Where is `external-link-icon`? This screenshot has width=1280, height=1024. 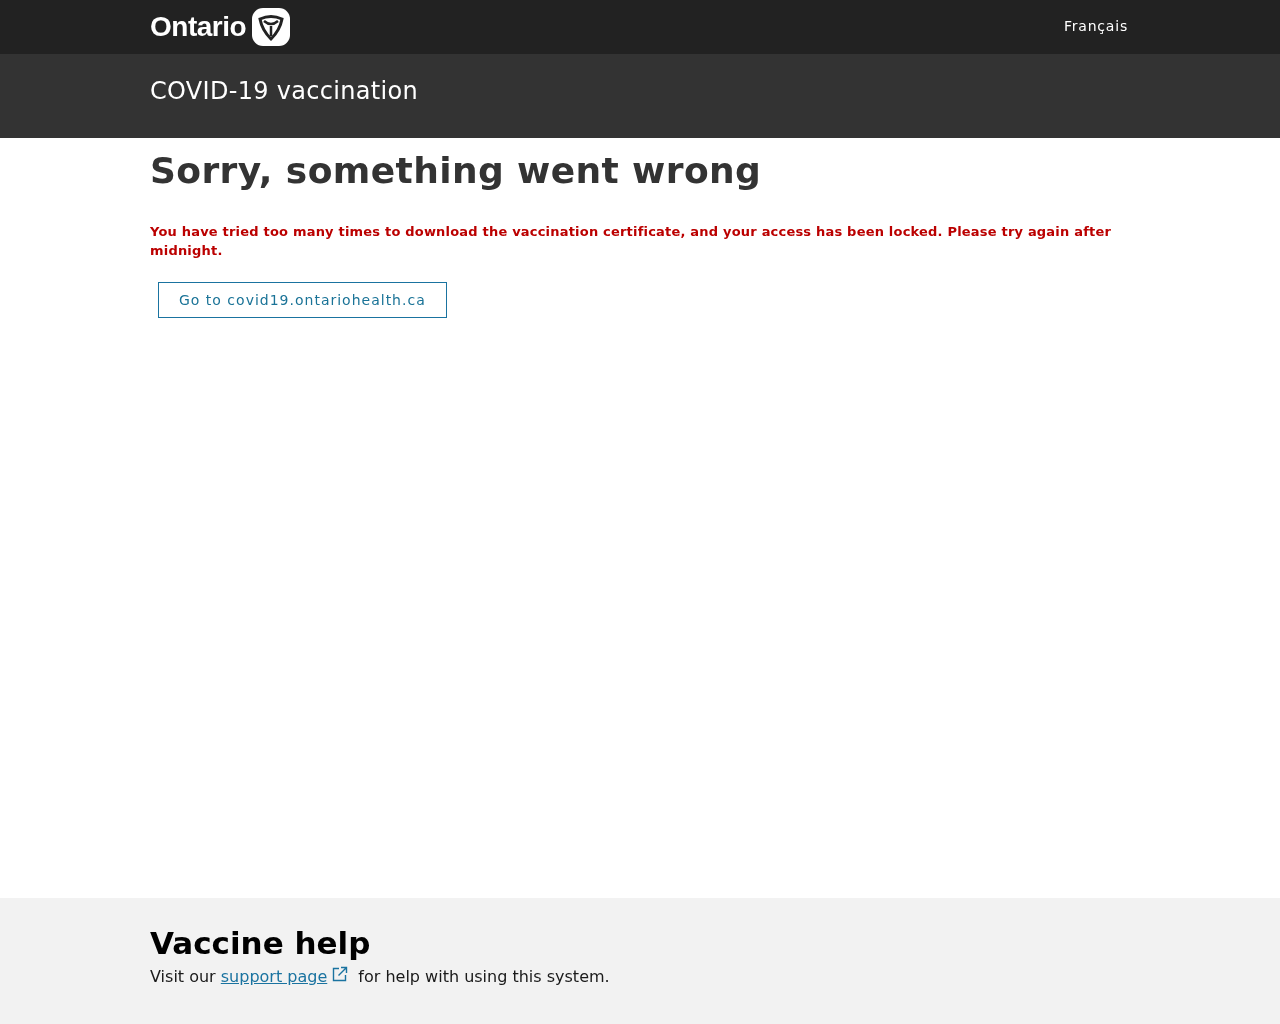
external-link-icon is located at coordinates (340, 974).